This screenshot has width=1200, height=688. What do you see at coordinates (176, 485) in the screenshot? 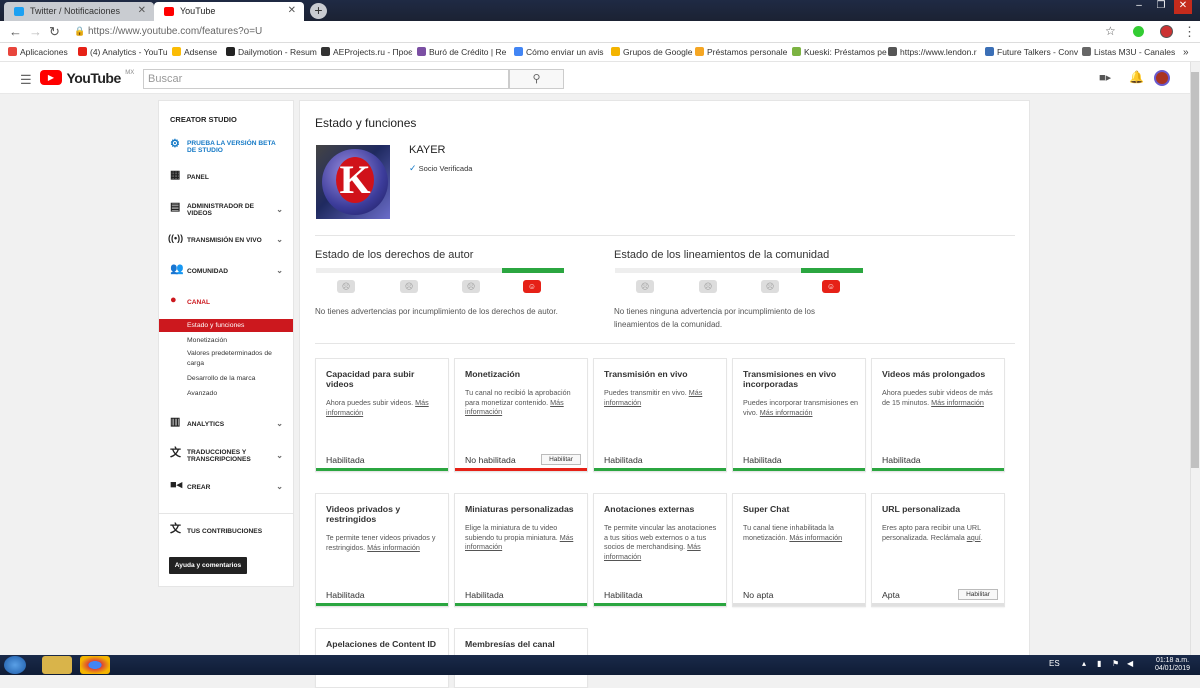
I see `create-icon: ■◂` at bounding box center [176, 485].